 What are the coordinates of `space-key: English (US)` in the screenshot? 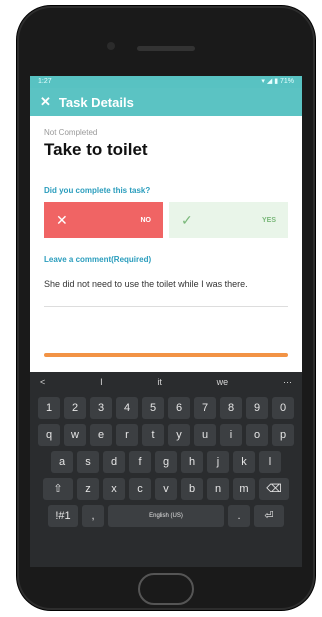 It's located at (166, 516).